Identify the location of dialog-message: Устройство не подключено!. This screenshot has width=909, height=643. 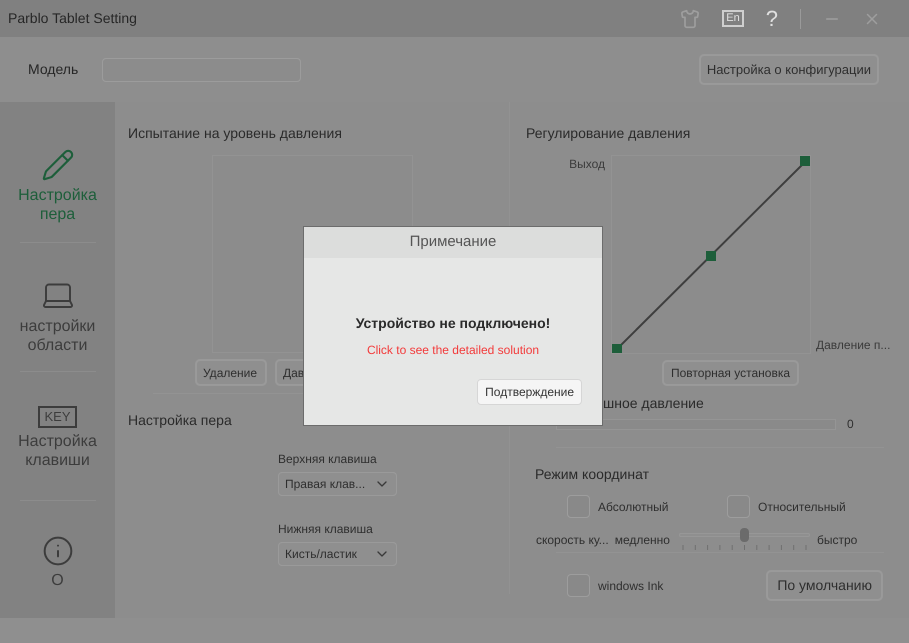
(453, 323).